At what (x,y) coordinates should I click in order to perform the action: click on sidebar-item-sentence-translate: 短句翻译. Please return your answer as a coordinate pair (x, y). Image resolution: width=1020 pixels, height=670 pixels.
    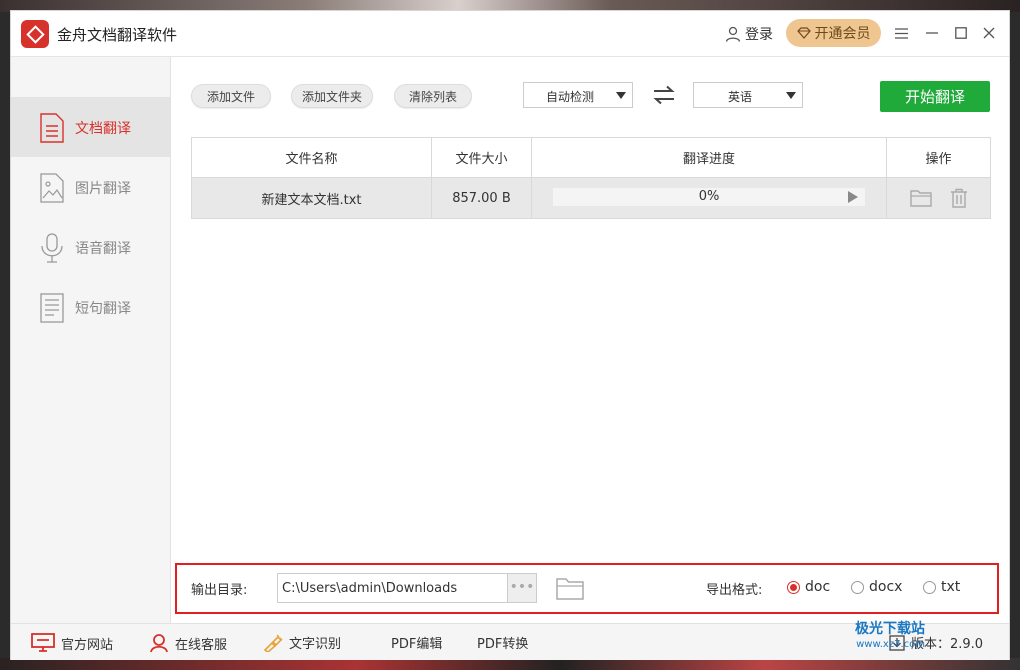
    Looking at the image, I should click on (90, 307).